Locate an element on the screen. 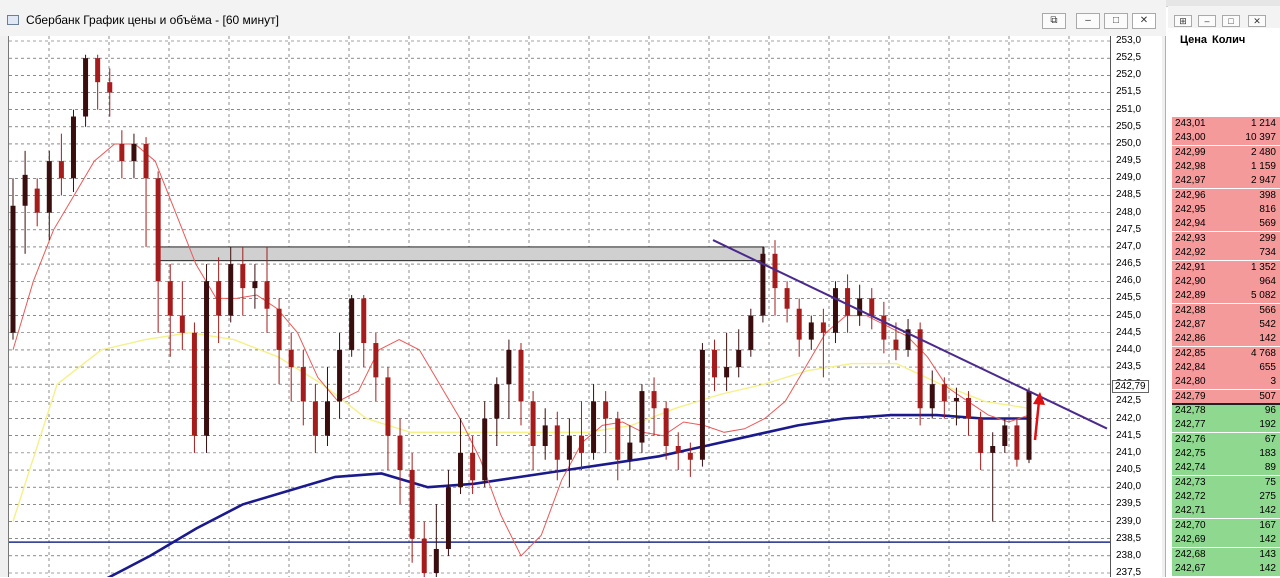  order-price: 242,76 is located at coordinates (1190, 439).